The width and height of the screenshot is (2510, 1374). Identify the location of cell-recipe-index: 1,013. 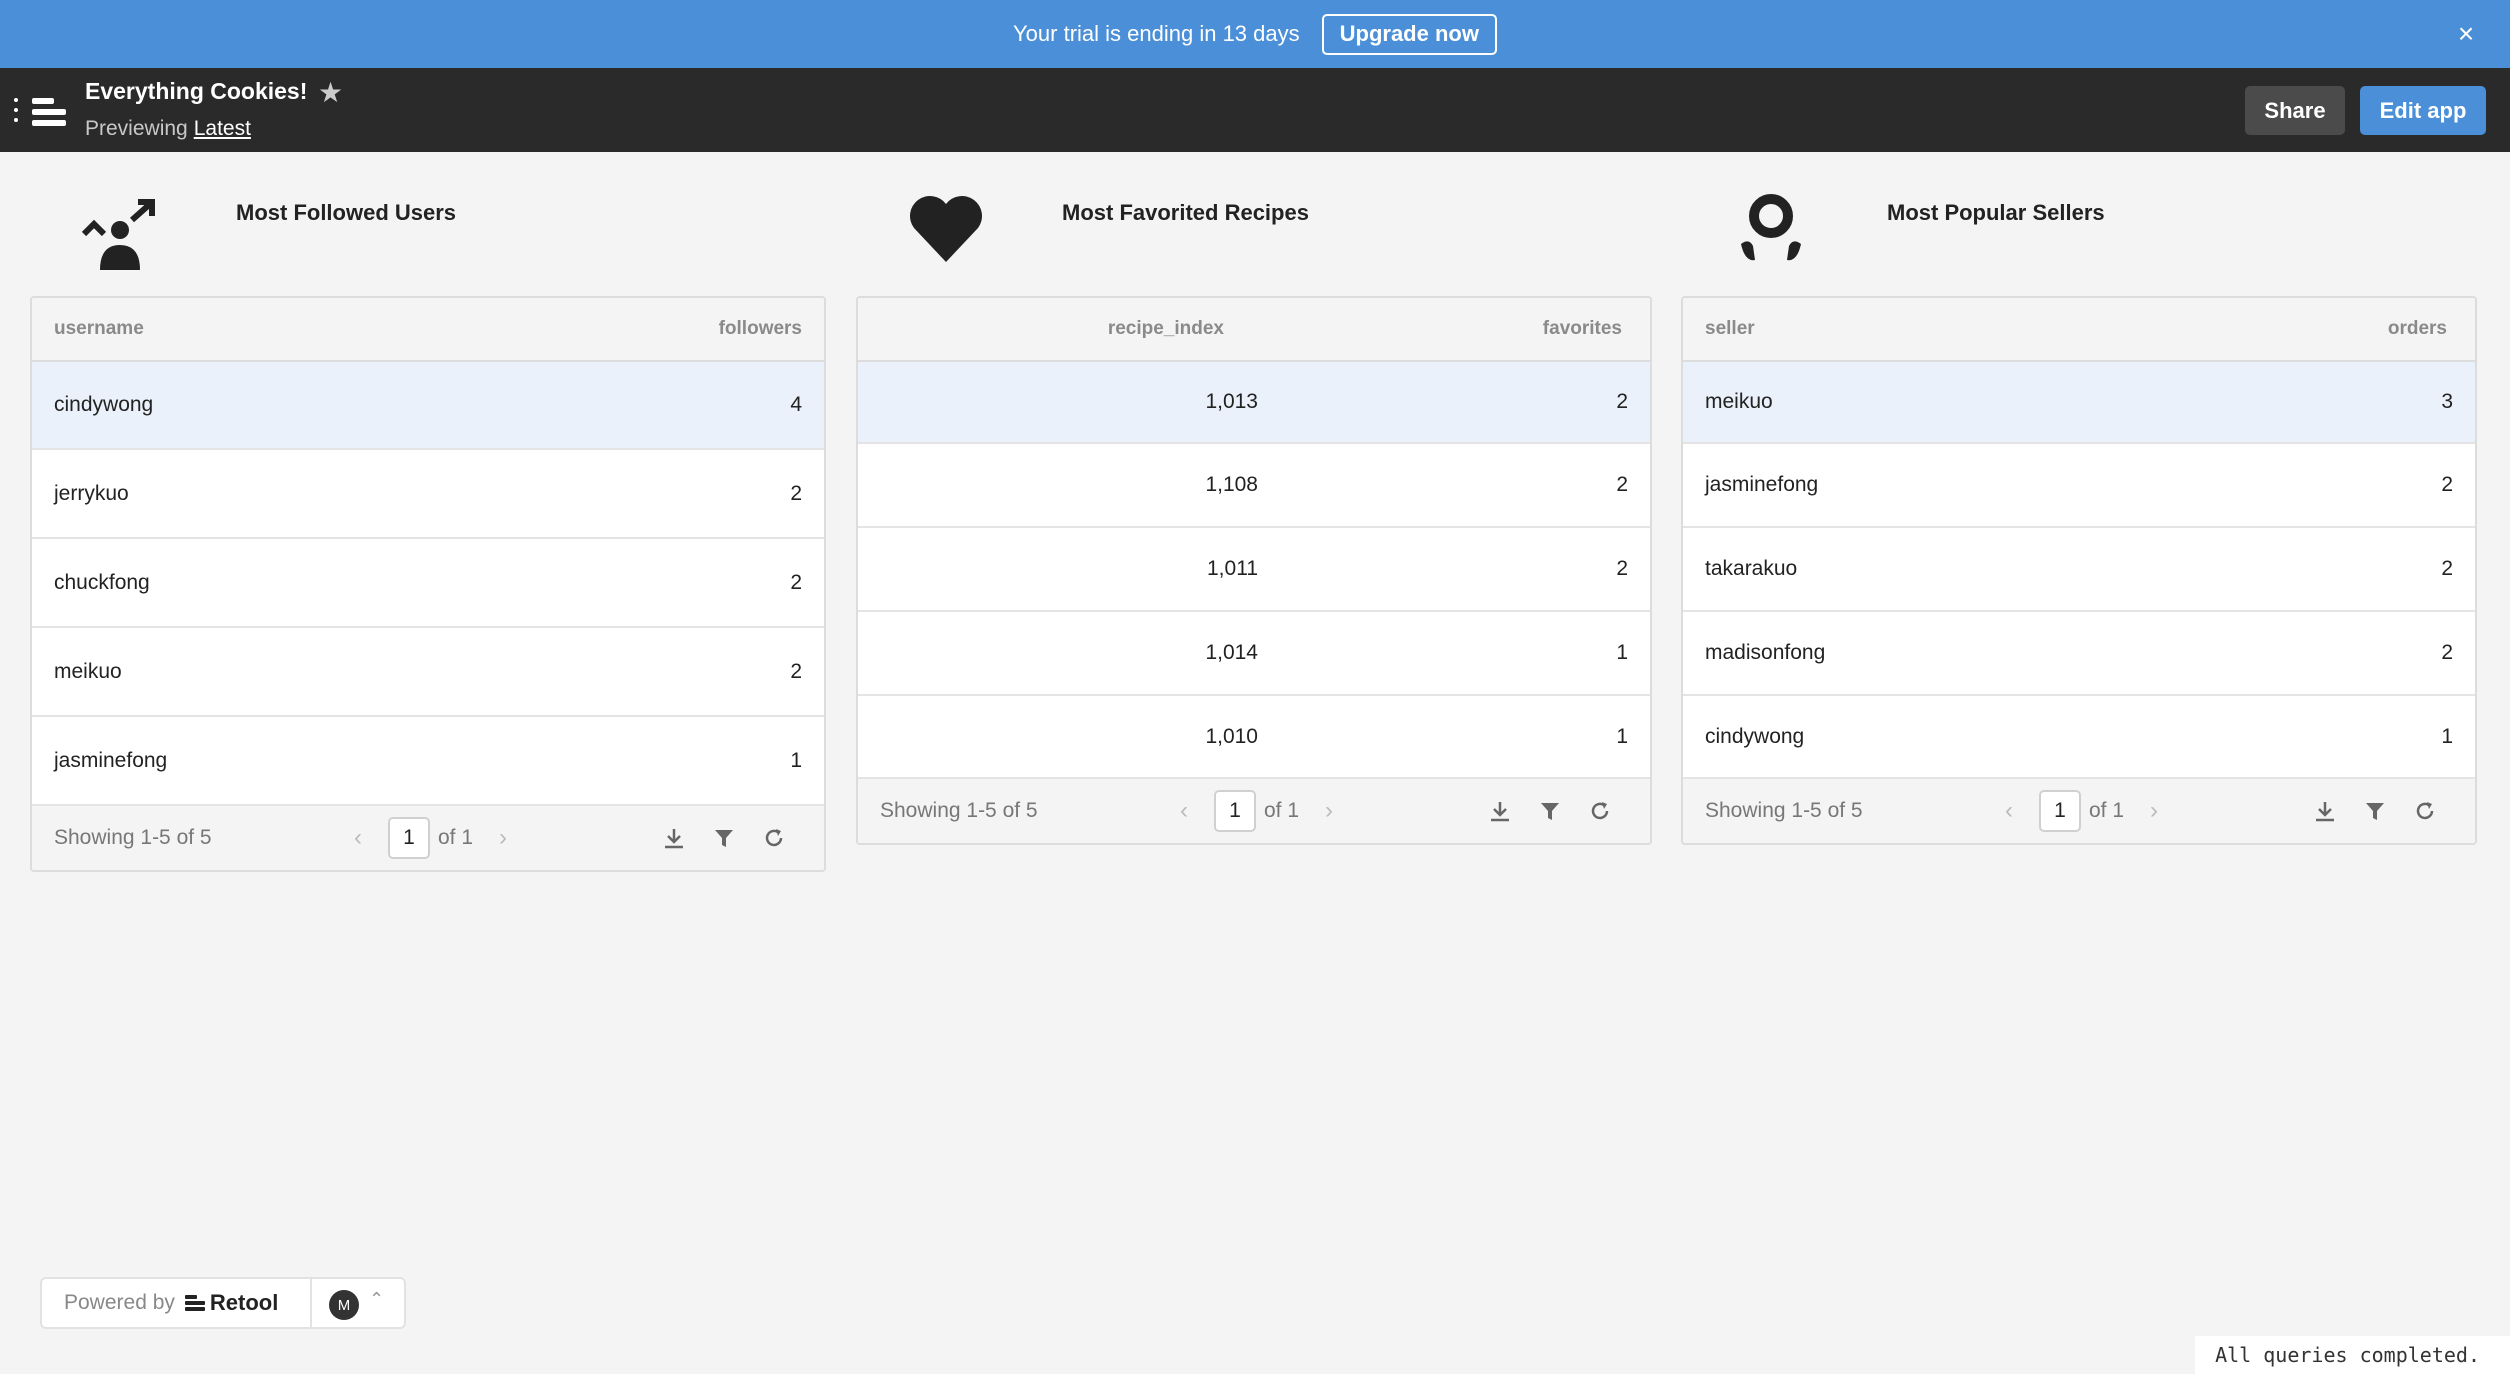
(1231, 401).